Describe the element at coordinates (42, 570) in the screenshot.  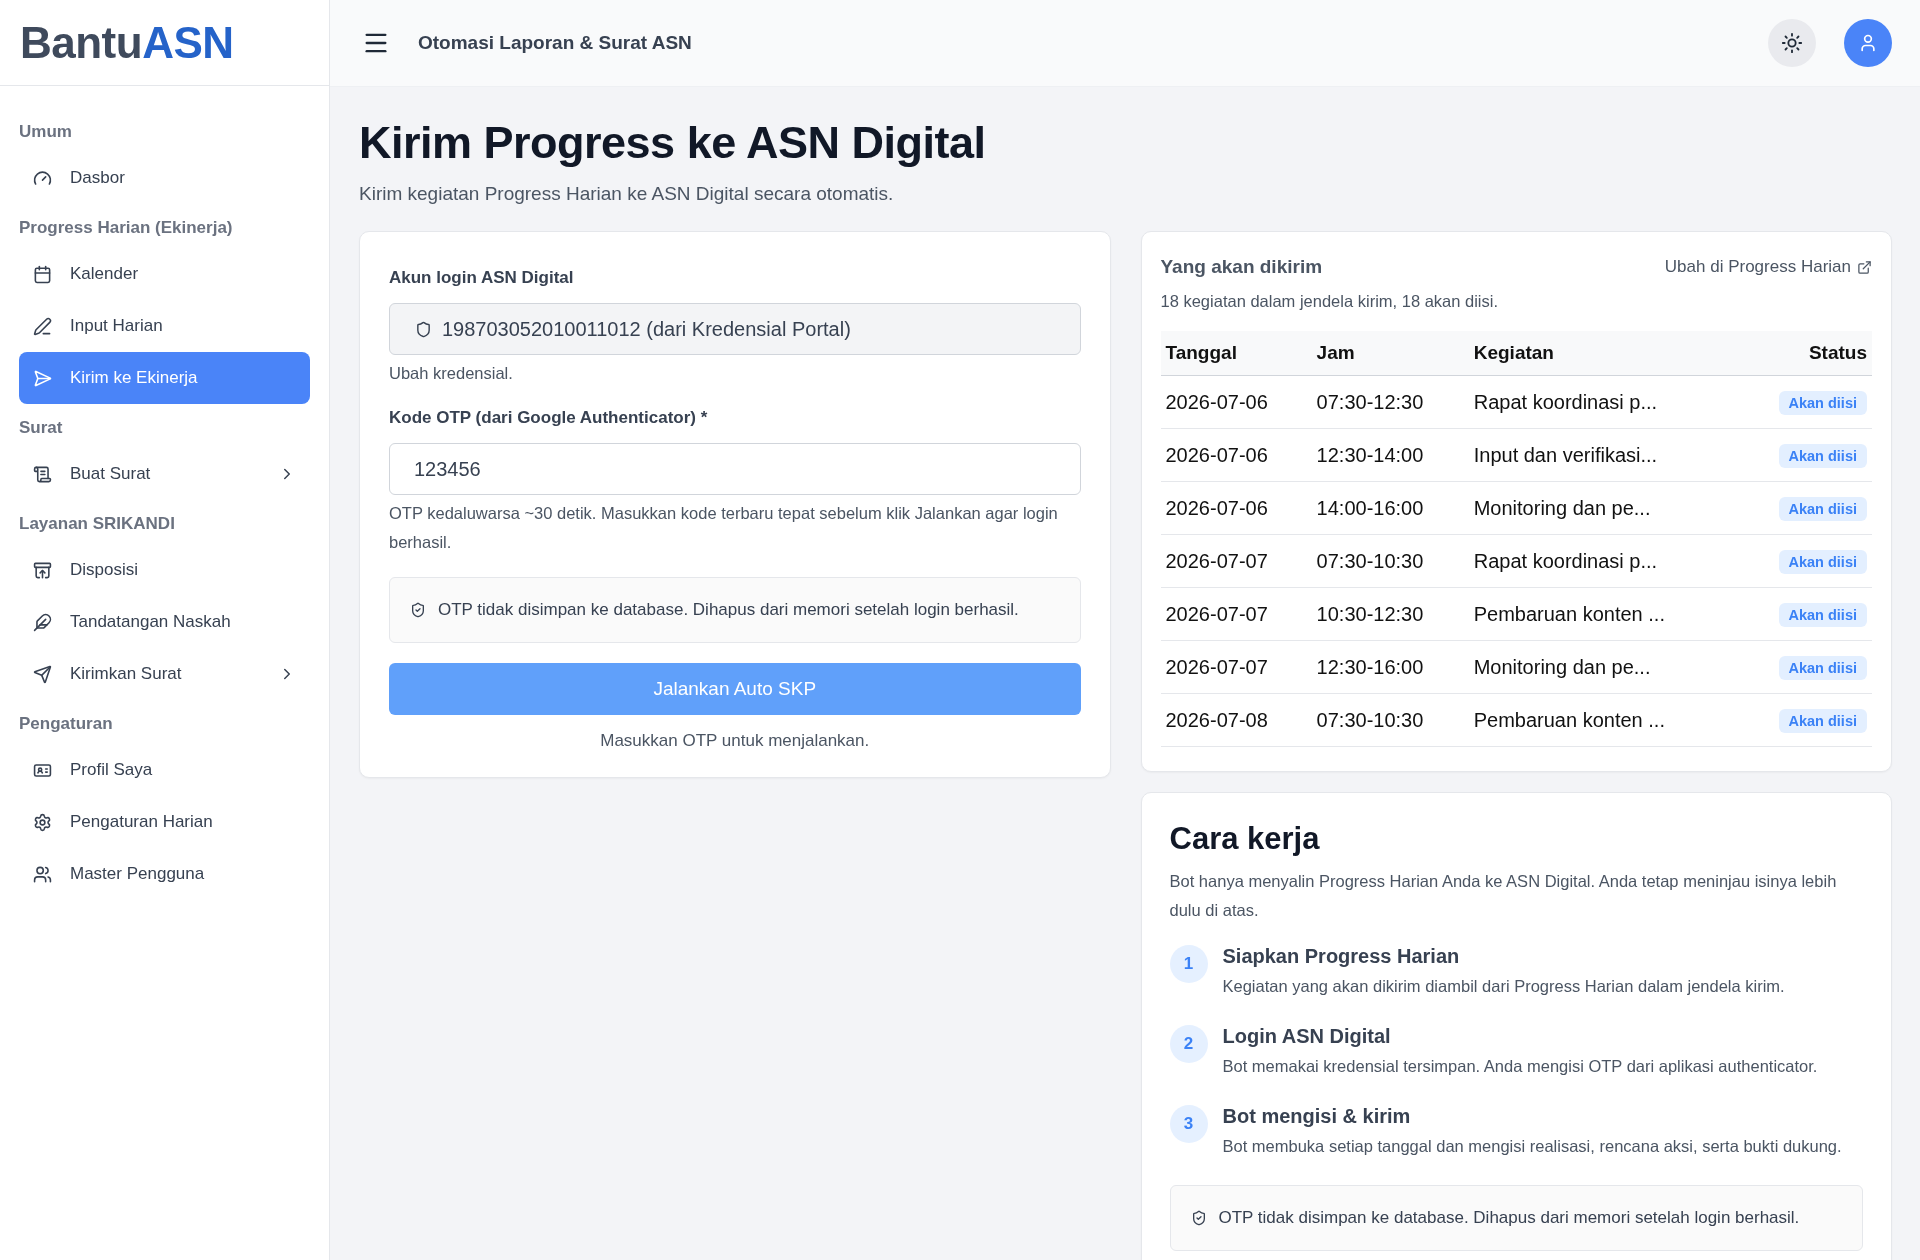
I see `archive-icon` at that location.